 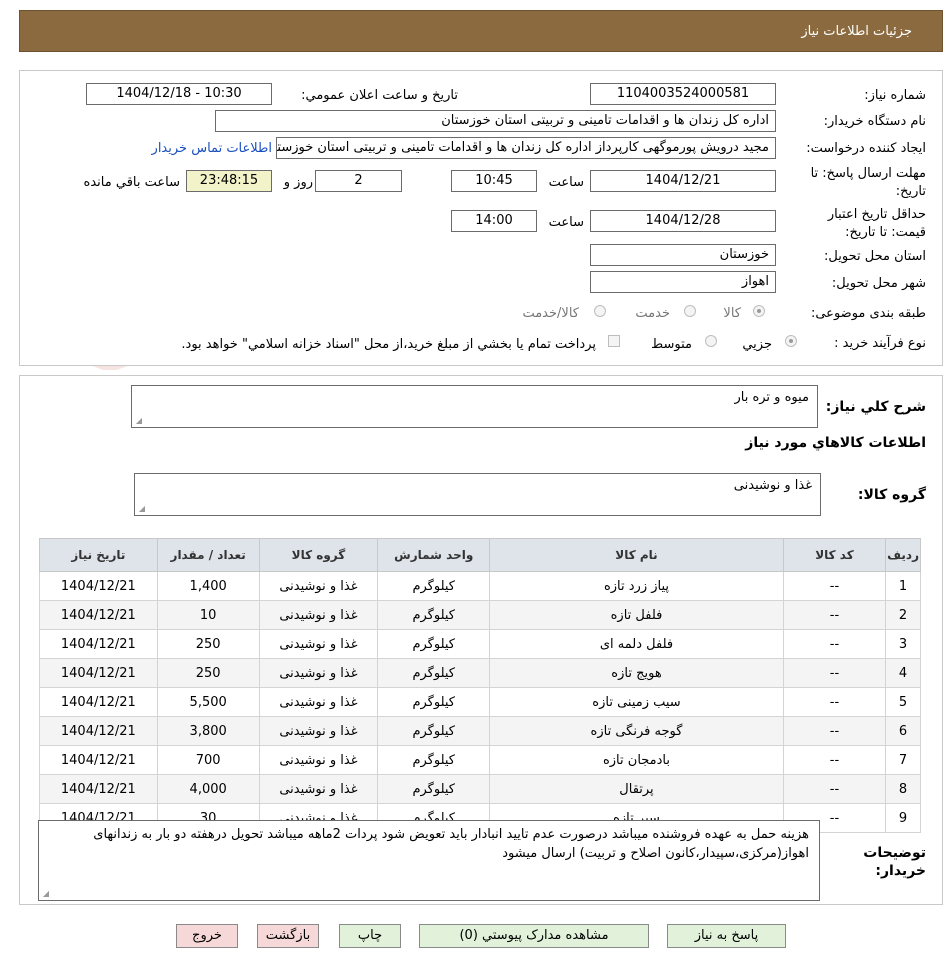 I want to click on days-remaining-field: 2, so click(x=358, y=181).